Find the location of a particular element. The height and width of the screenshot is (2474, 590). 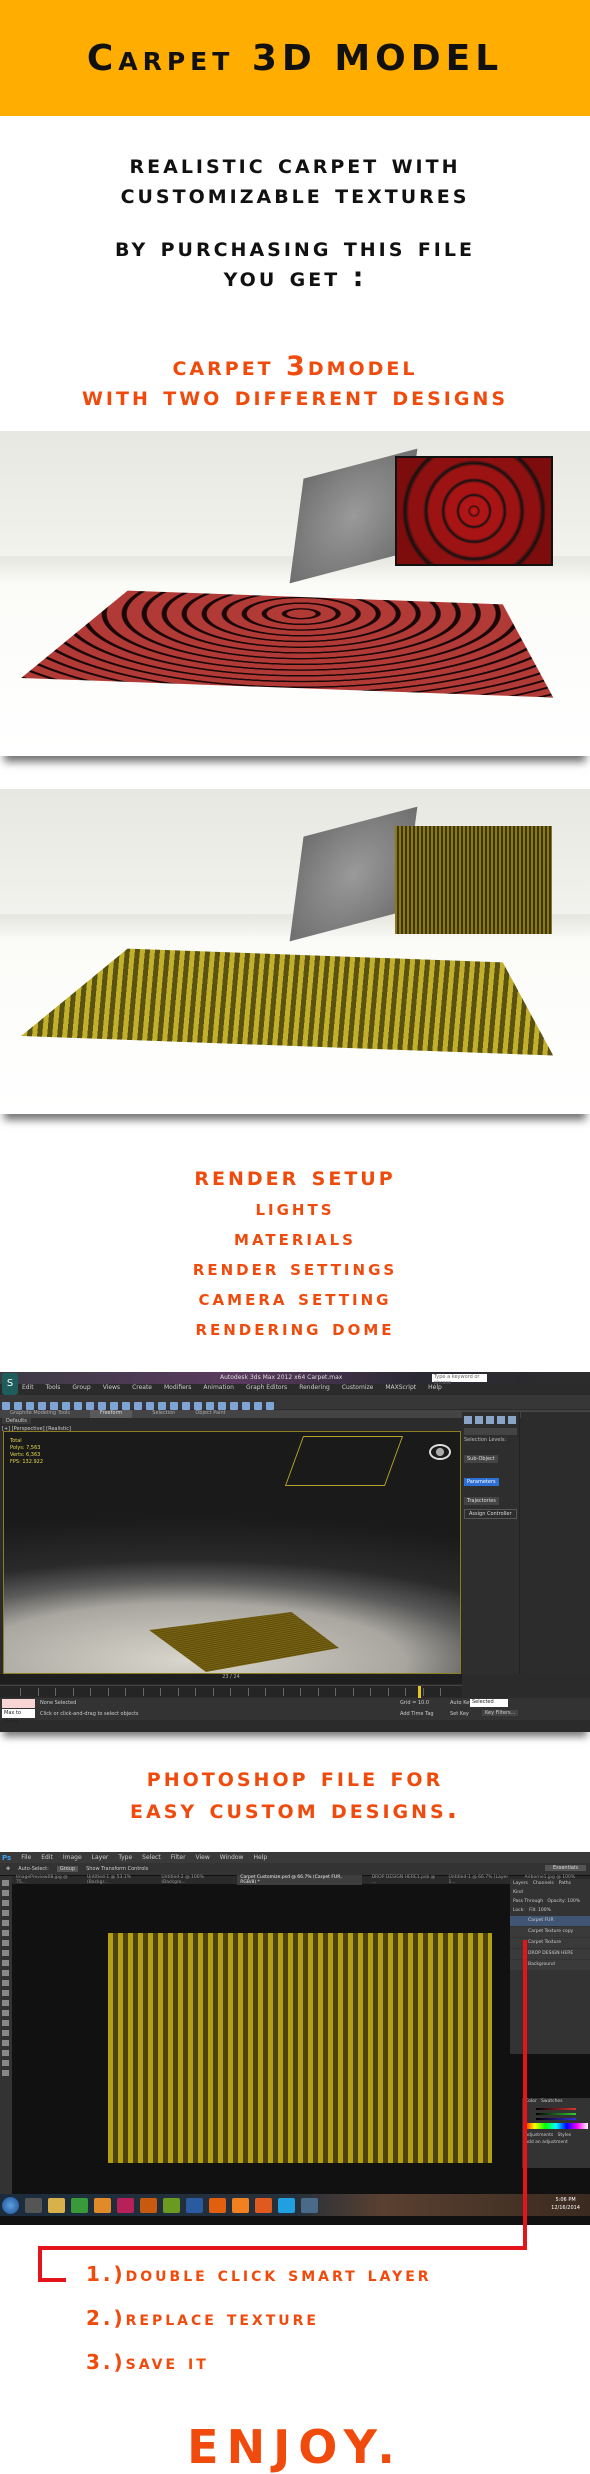

skype-taskbar-icon is located at coordinates (286, 2205).